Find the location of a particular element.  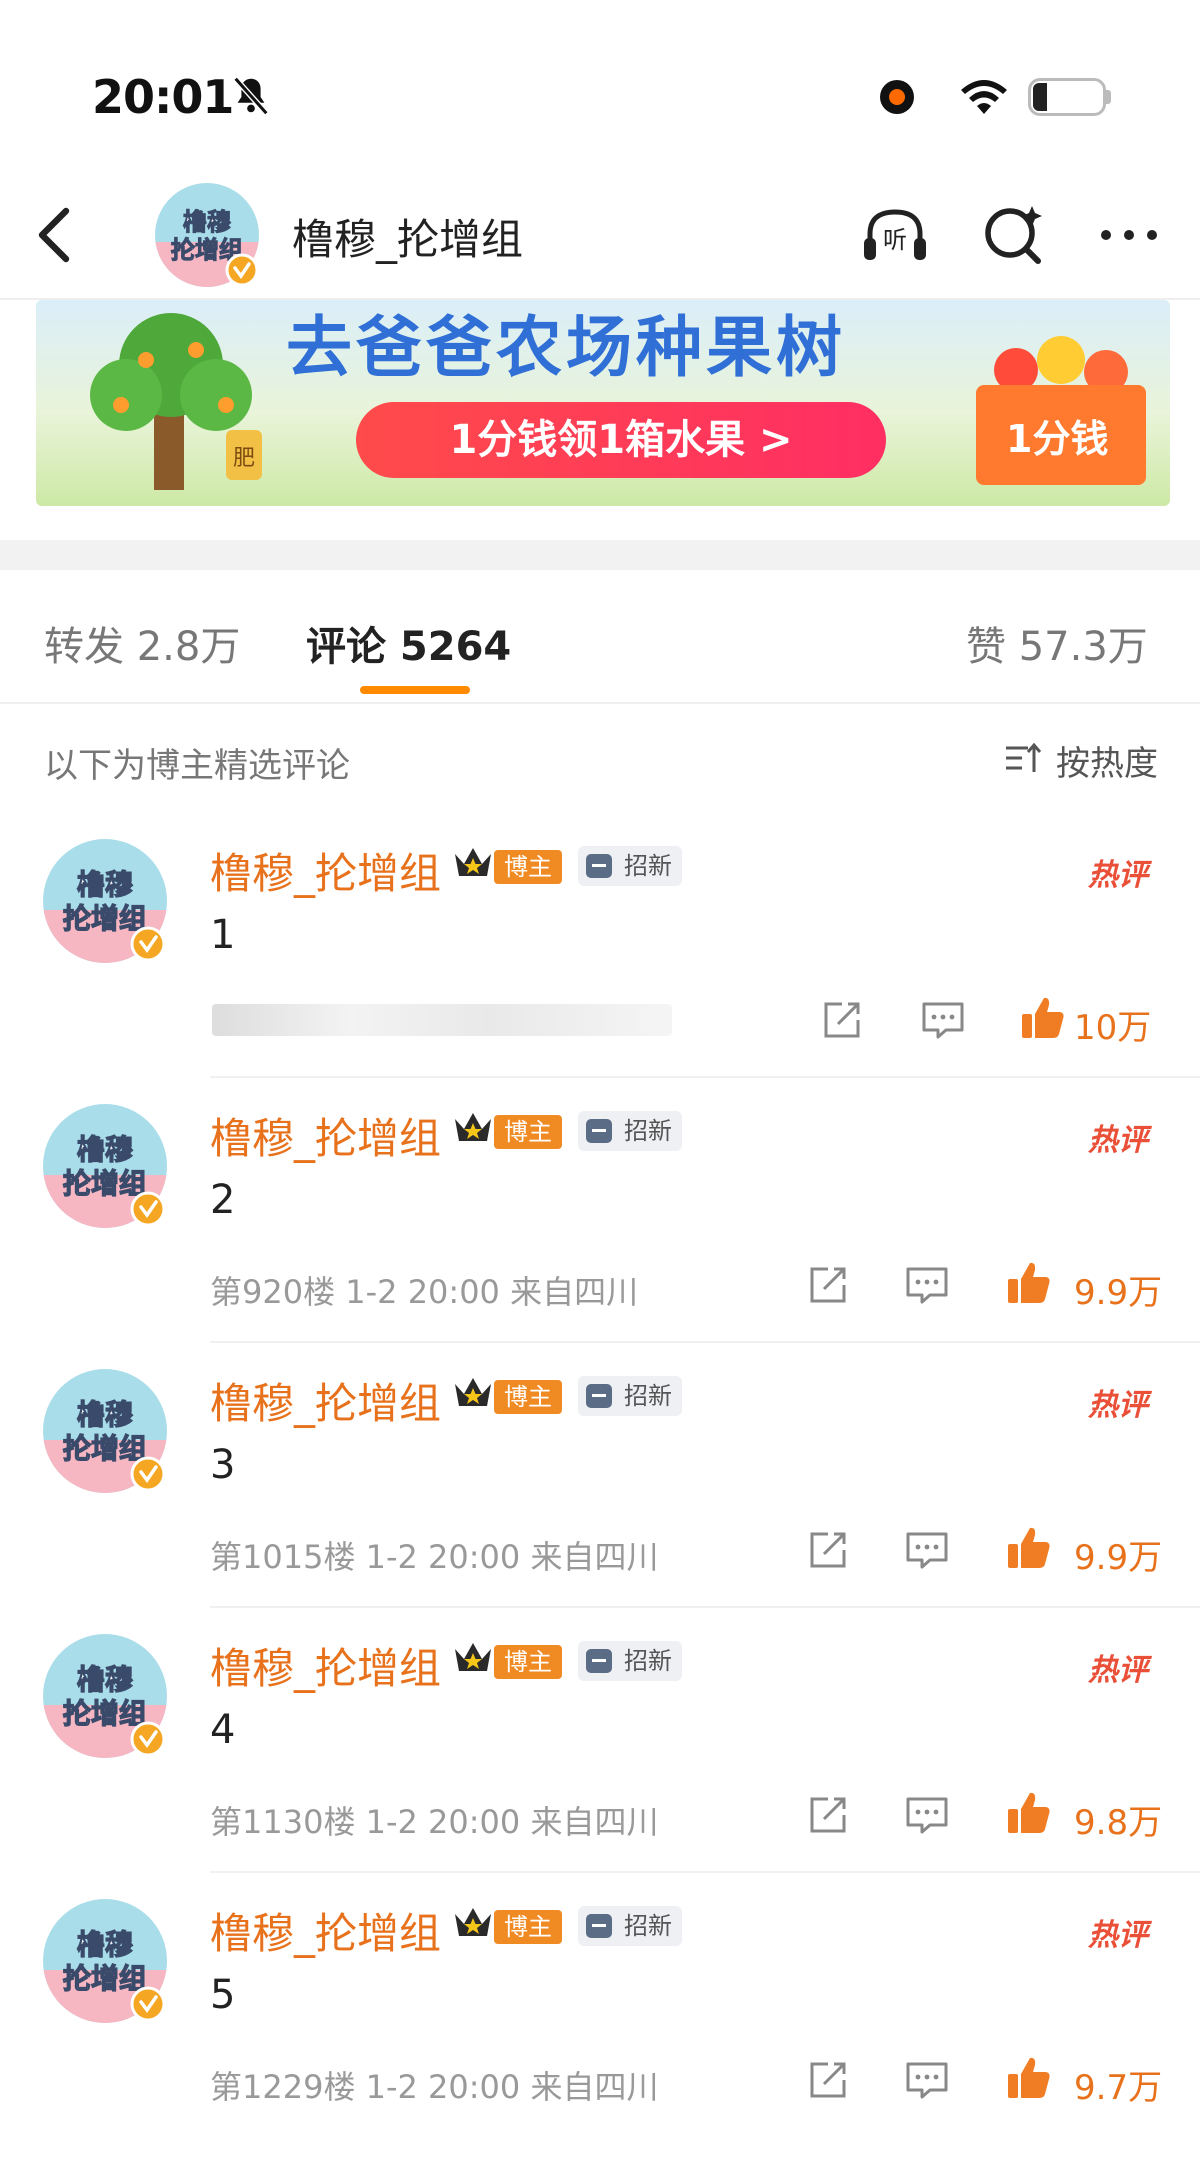

header-avatar: 橹穆 抡增组 is located at coordinates (207, 235).